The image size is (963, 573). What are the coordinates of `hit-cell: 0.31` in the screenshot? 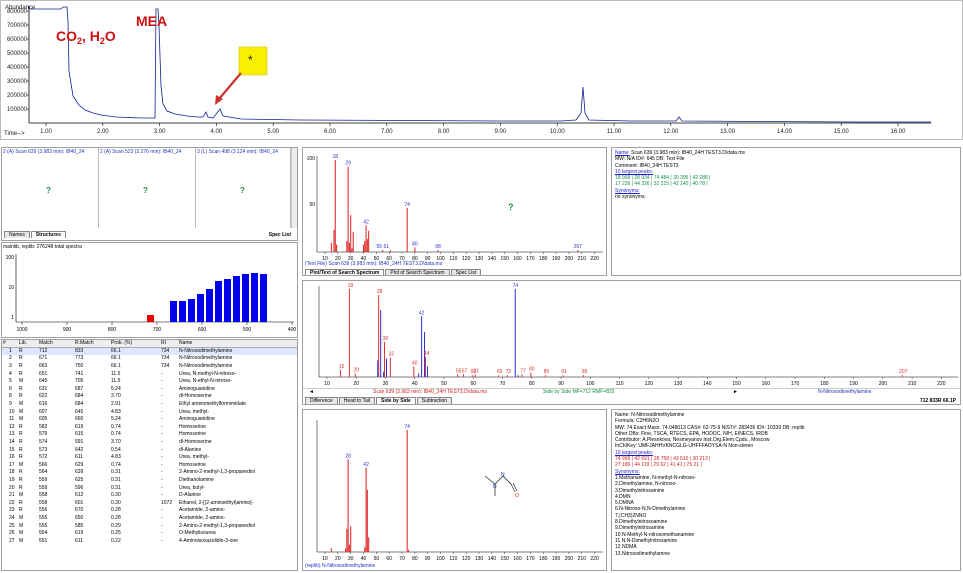 It's located at (116, 472).